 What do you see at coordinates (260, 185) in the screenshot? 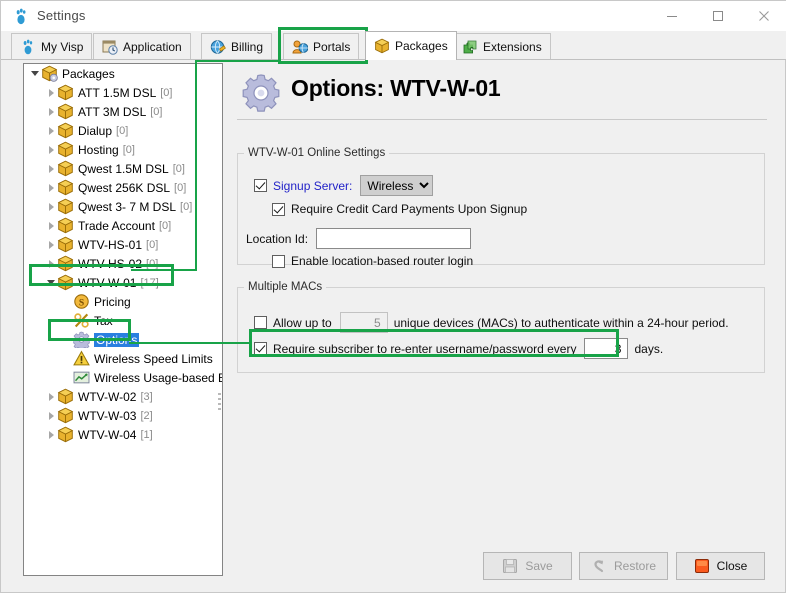
I see `signup-server-checkbox` at bounding box center [260, 185].